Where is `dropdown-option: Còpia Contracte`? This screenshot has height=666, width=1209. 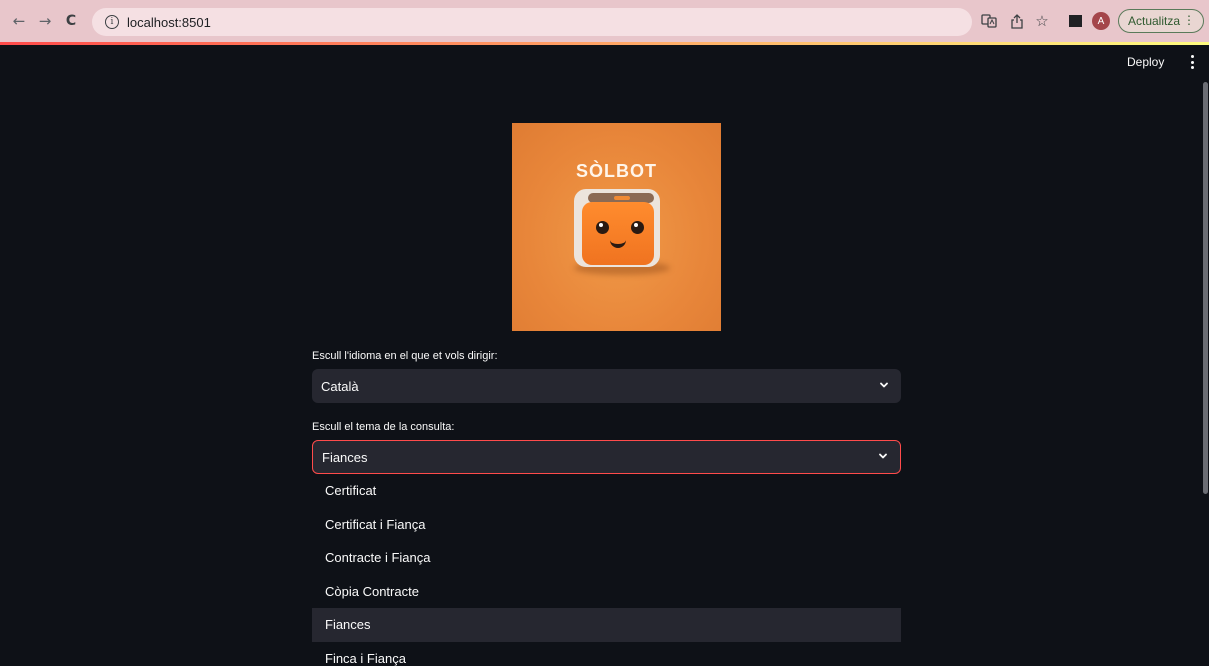 dropdown-option: Còpia Contracte is located at coordinates (606, 592).